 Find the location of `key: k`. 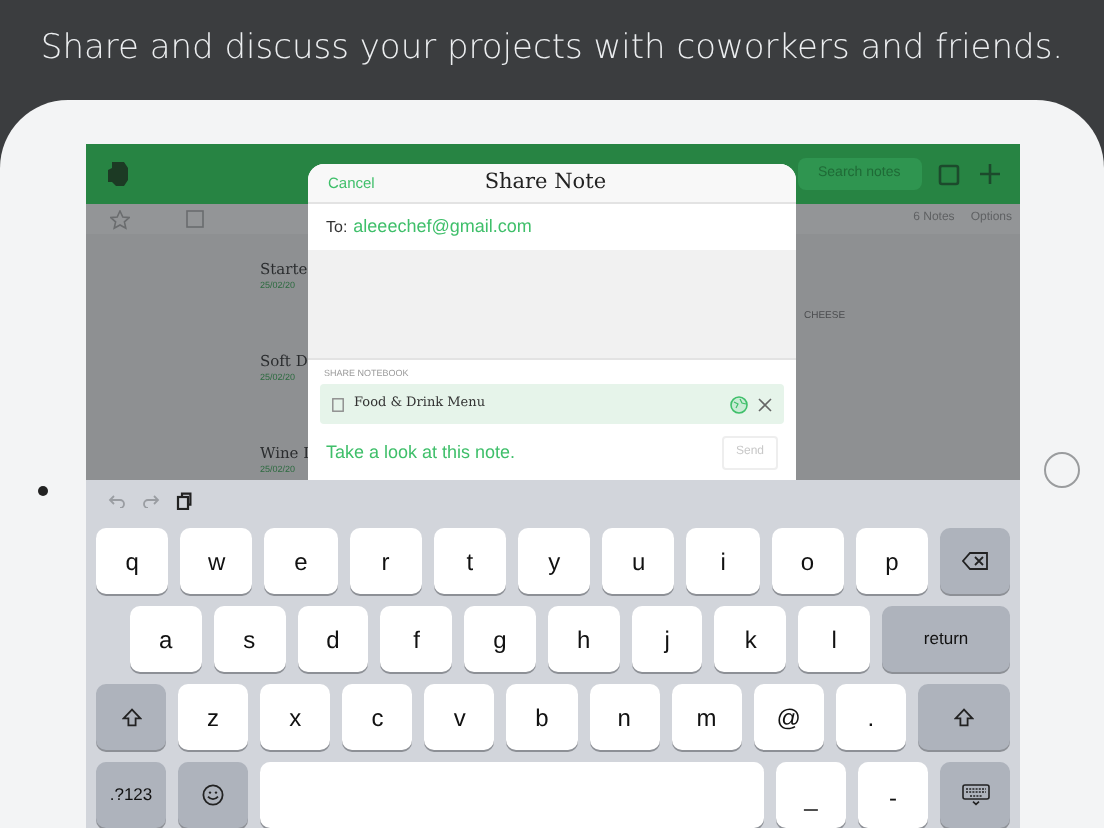

key: k is located at coordinates (750, 639).